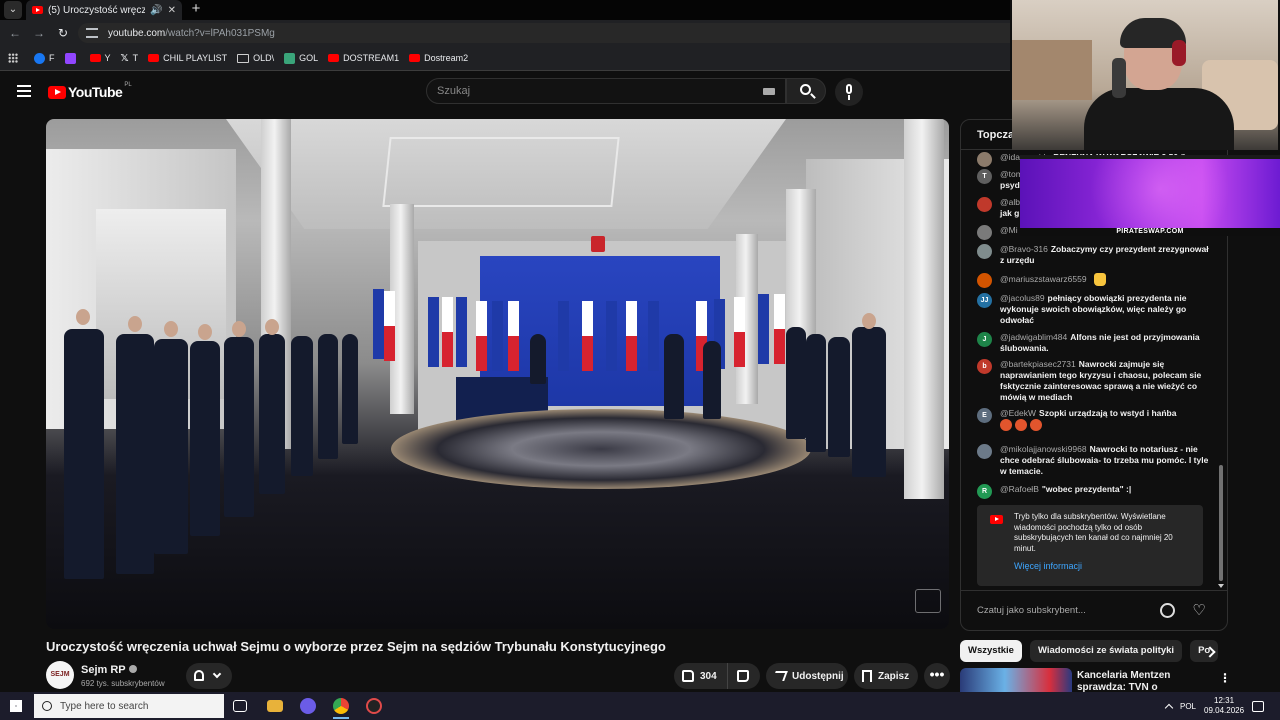  What do you see at coordinates (849, 92) in the screenshot?
I see `voice-search-button` at bounding box center [849, 92].